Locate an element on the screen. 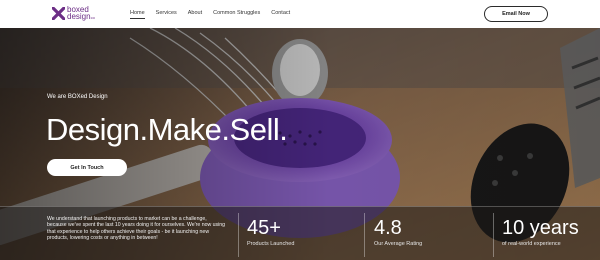 This screenshot has width=600, height=260. logo-line-2: designco is located at coordinates (81, 17).